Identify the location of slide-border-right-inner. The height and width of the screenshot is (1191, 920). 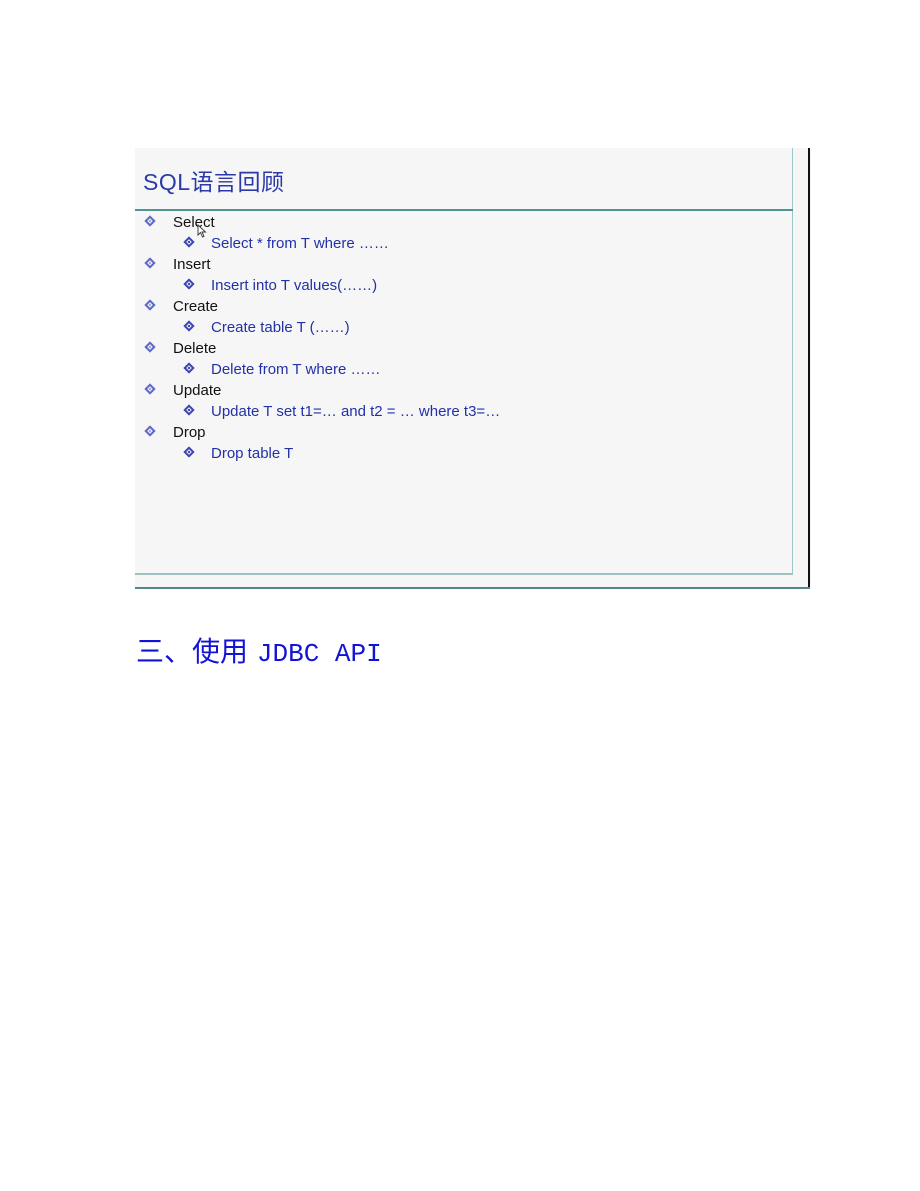
(792, 361).